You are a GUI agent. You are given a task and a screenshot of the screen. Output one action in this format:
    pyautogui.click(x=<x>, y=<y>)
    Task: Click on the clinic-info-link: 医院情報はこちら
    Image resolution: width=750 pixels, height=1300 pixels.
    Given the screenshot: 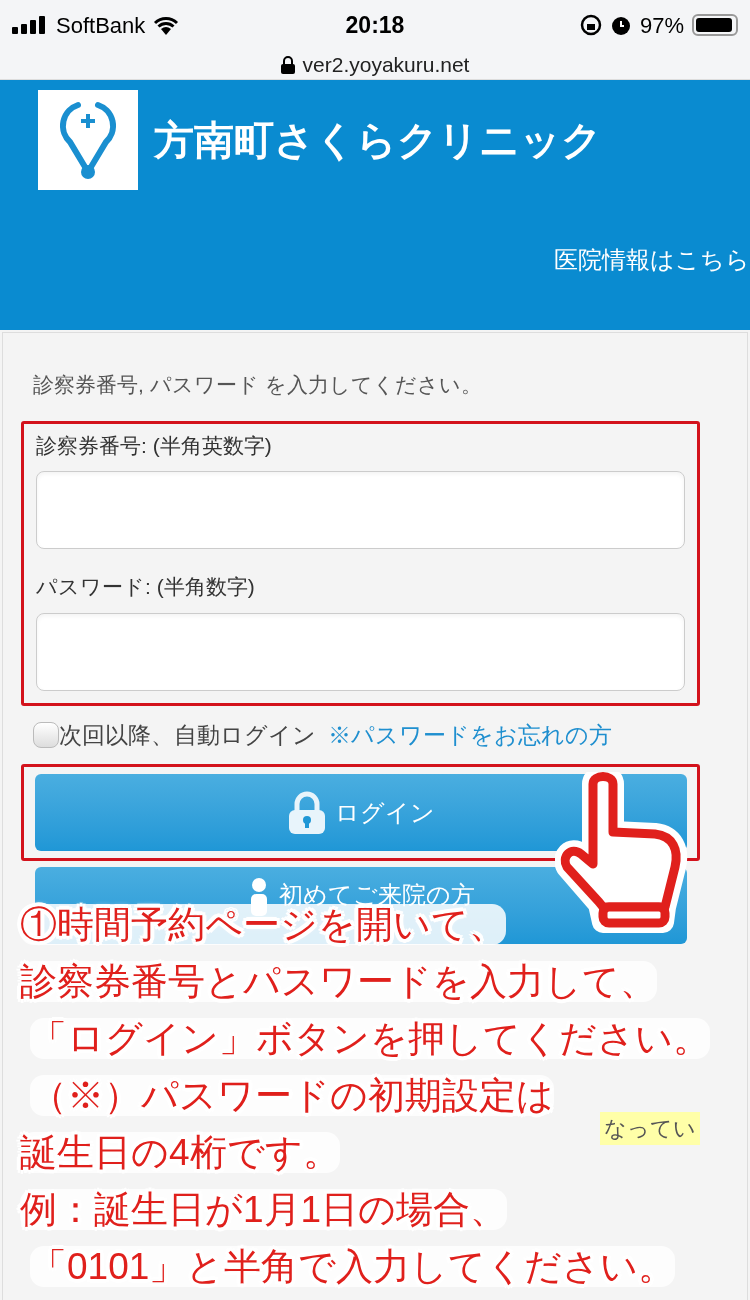 What is the action you would take?
    pyautogui.click(x=652, y=260)
    